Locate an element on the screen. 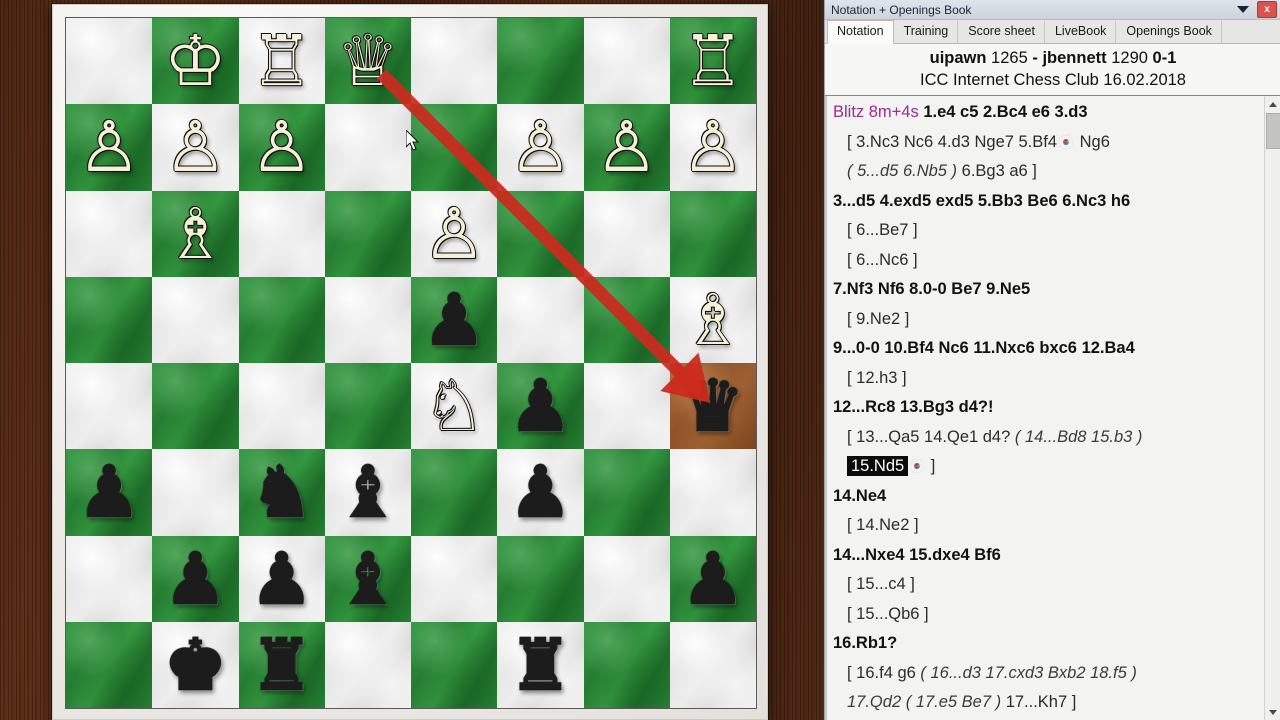 The width and height of the screenshot is (1280, 720). piece-wP-f7: ♙ is located at coordinates (540, 147).